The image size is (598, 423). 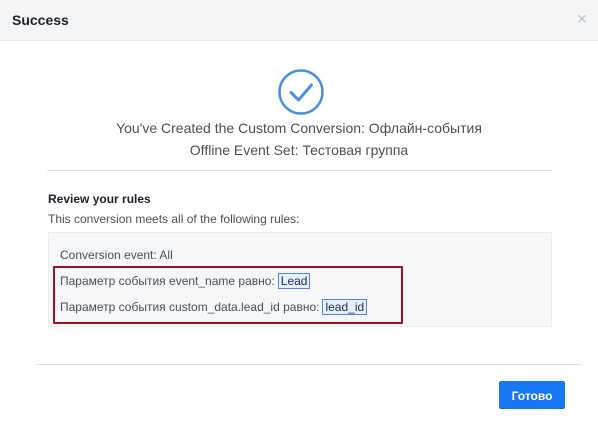 What do you see at coordinates (299, 20) in the screenshot?
I see `dialog-header: Success ×` at bounding box center [299, 20].